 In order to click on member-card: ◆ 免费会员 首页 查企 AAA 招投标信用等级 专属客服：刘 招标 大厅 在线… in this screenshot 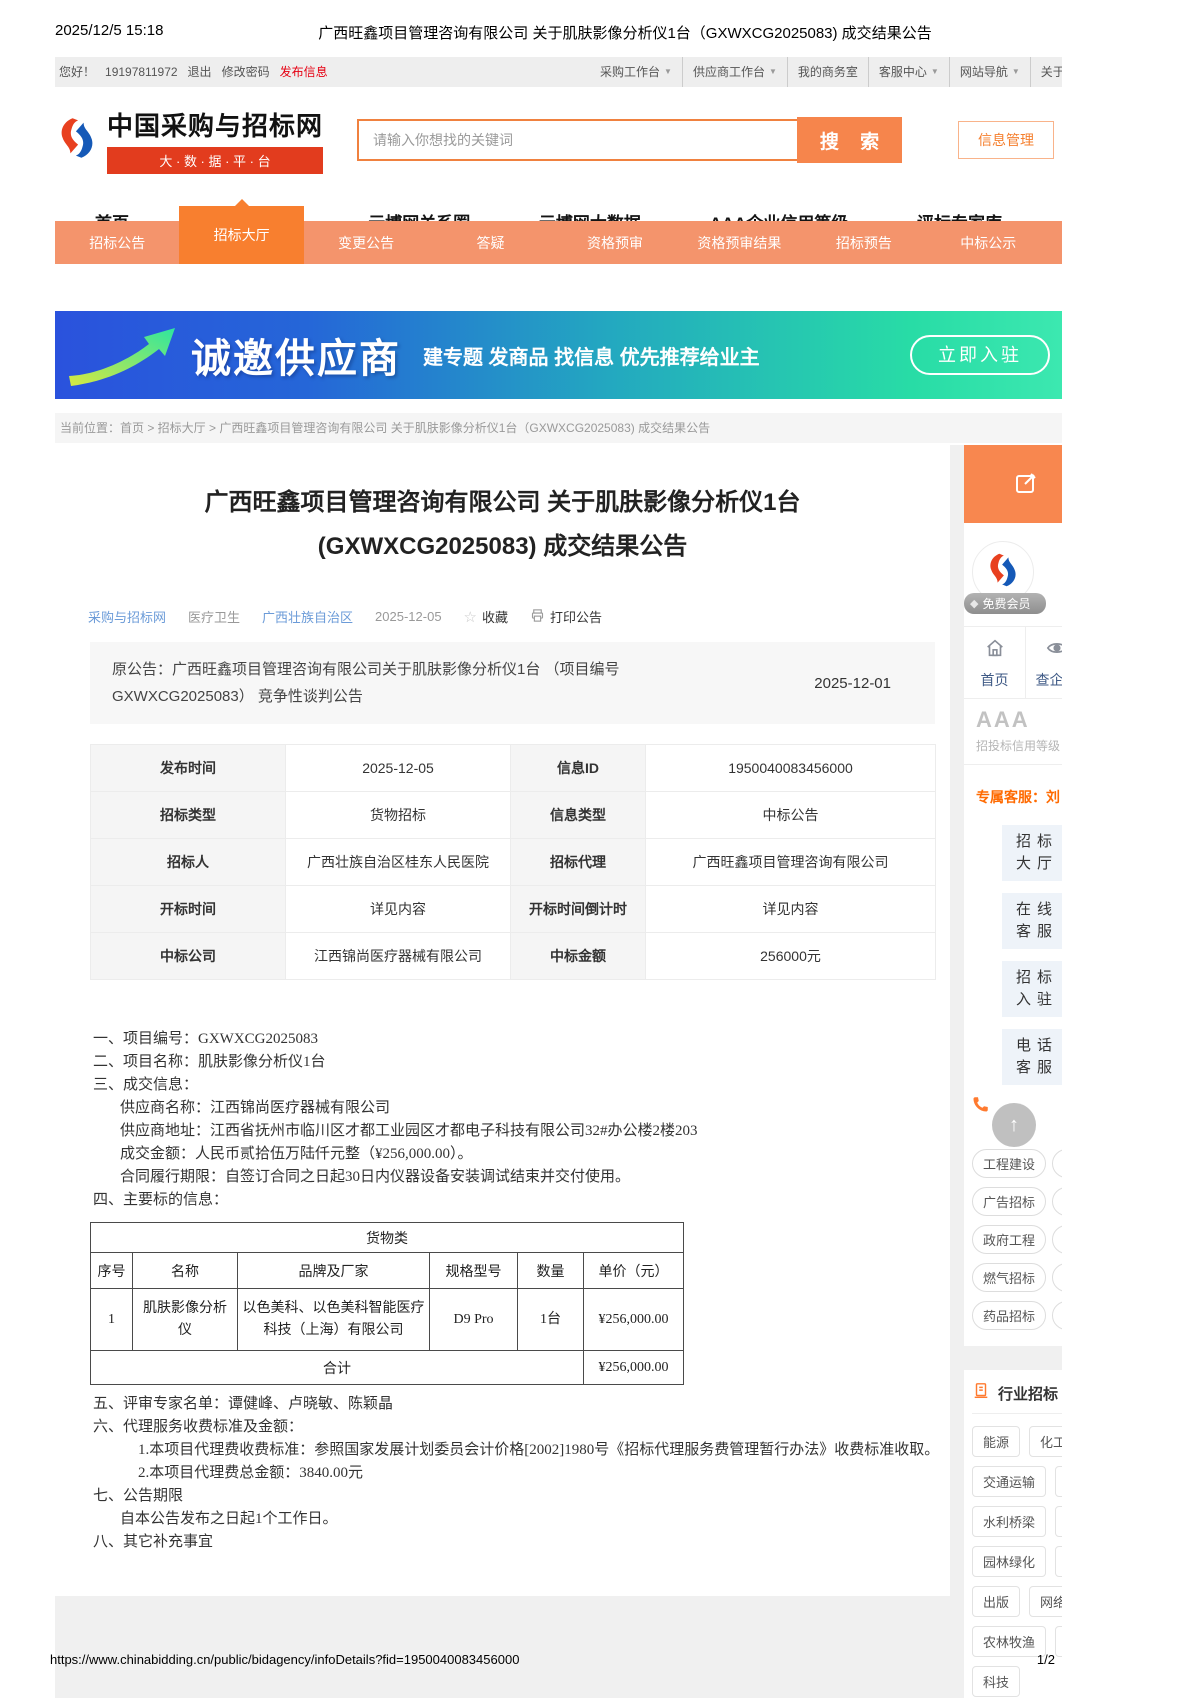, I will do `click(1013, 934)`.